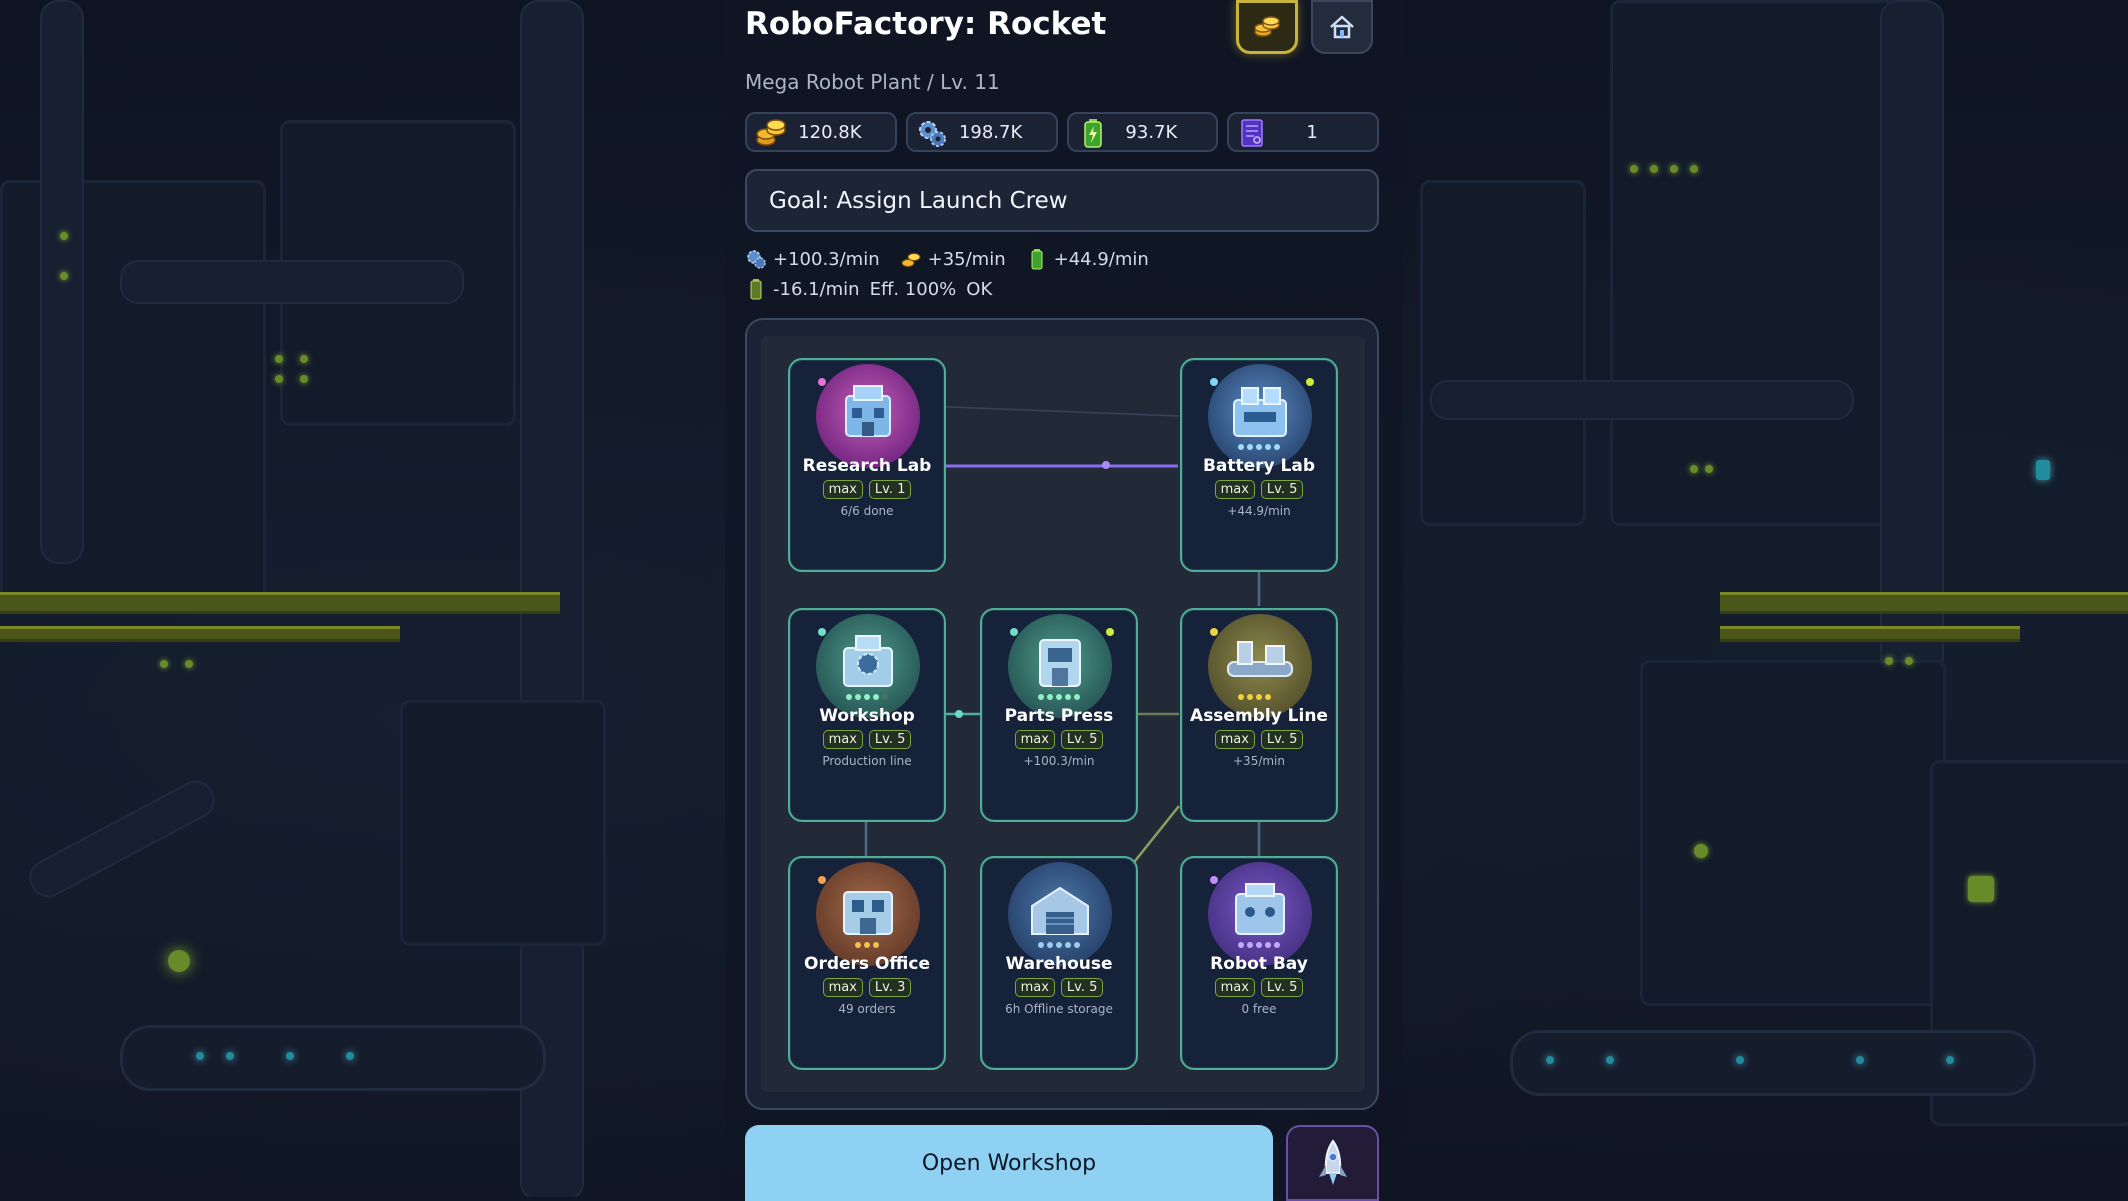 The width and height of the screenshot is (2128, 1201). What do you see at coordinates (756, 289) in the screenshot?
I see `battery-drain-icon` at bounding box center [756, 289].